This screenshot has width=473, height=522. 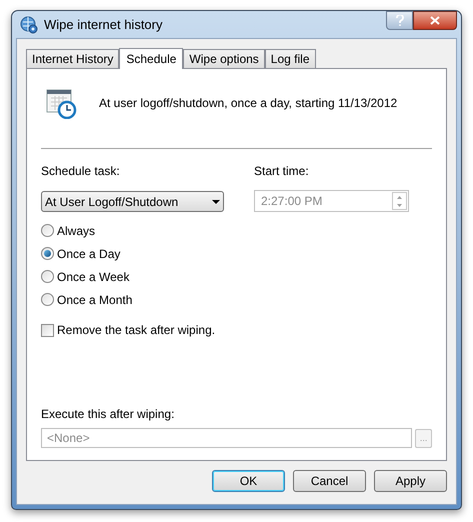 What do you see at coordinates (61, 103) in the screenshot?
I see `calendar-clock-icon` at bounding box center [61, 103].